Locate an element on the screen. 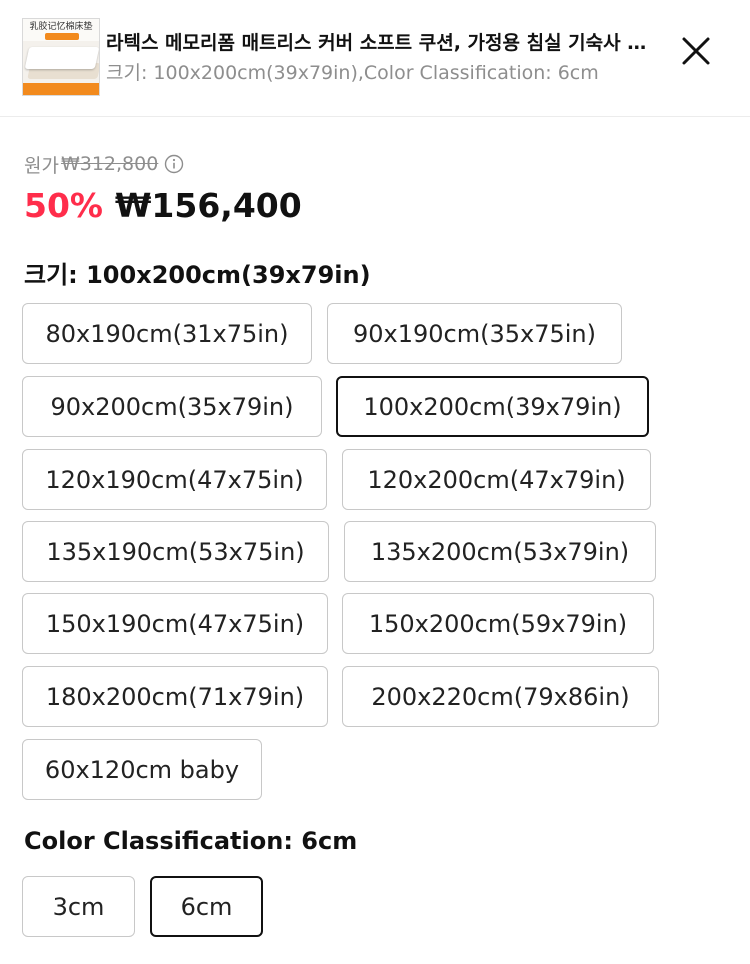 This screenshot has width=750, height=964. color-section-title: Color Classification: 6cm is located at coordinates (191, 841).